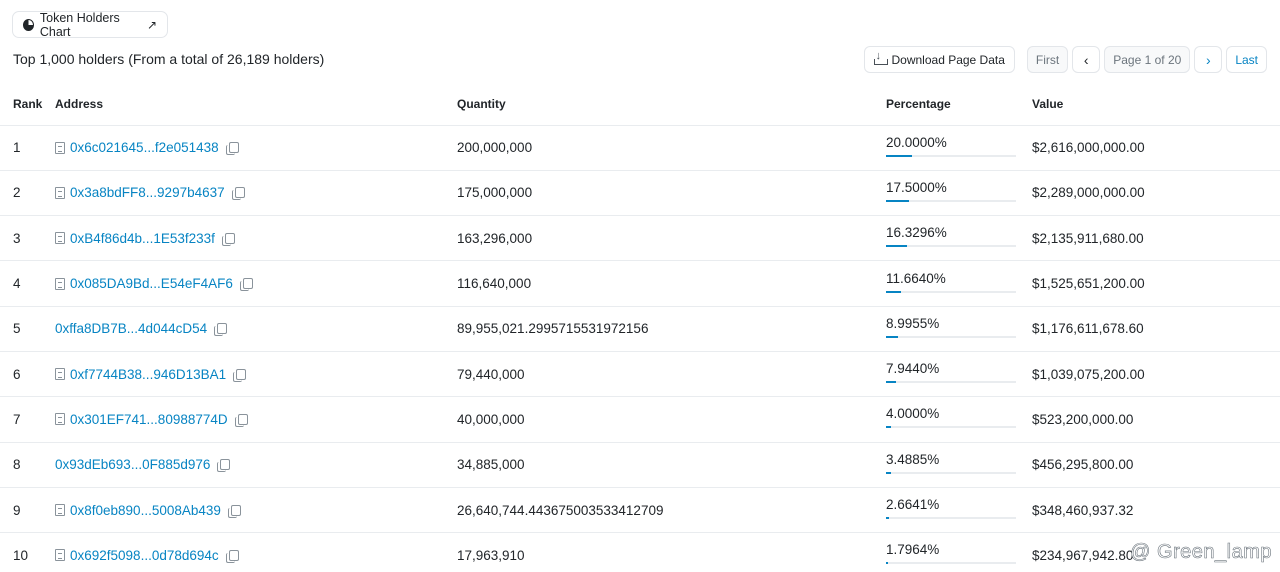 This screenshot has height=572, width=1280. Describe the element at coordinates (145, 510) in the screenshot. I see `address-link: 0x8f0eb890...5008Ab439` at that location.